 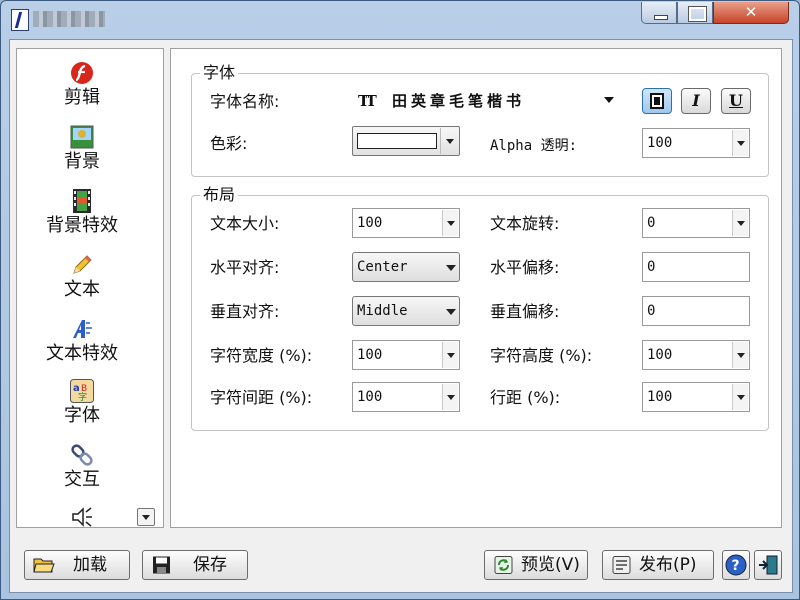 I want to click on pencil-icon, so click(x=82, y=264).